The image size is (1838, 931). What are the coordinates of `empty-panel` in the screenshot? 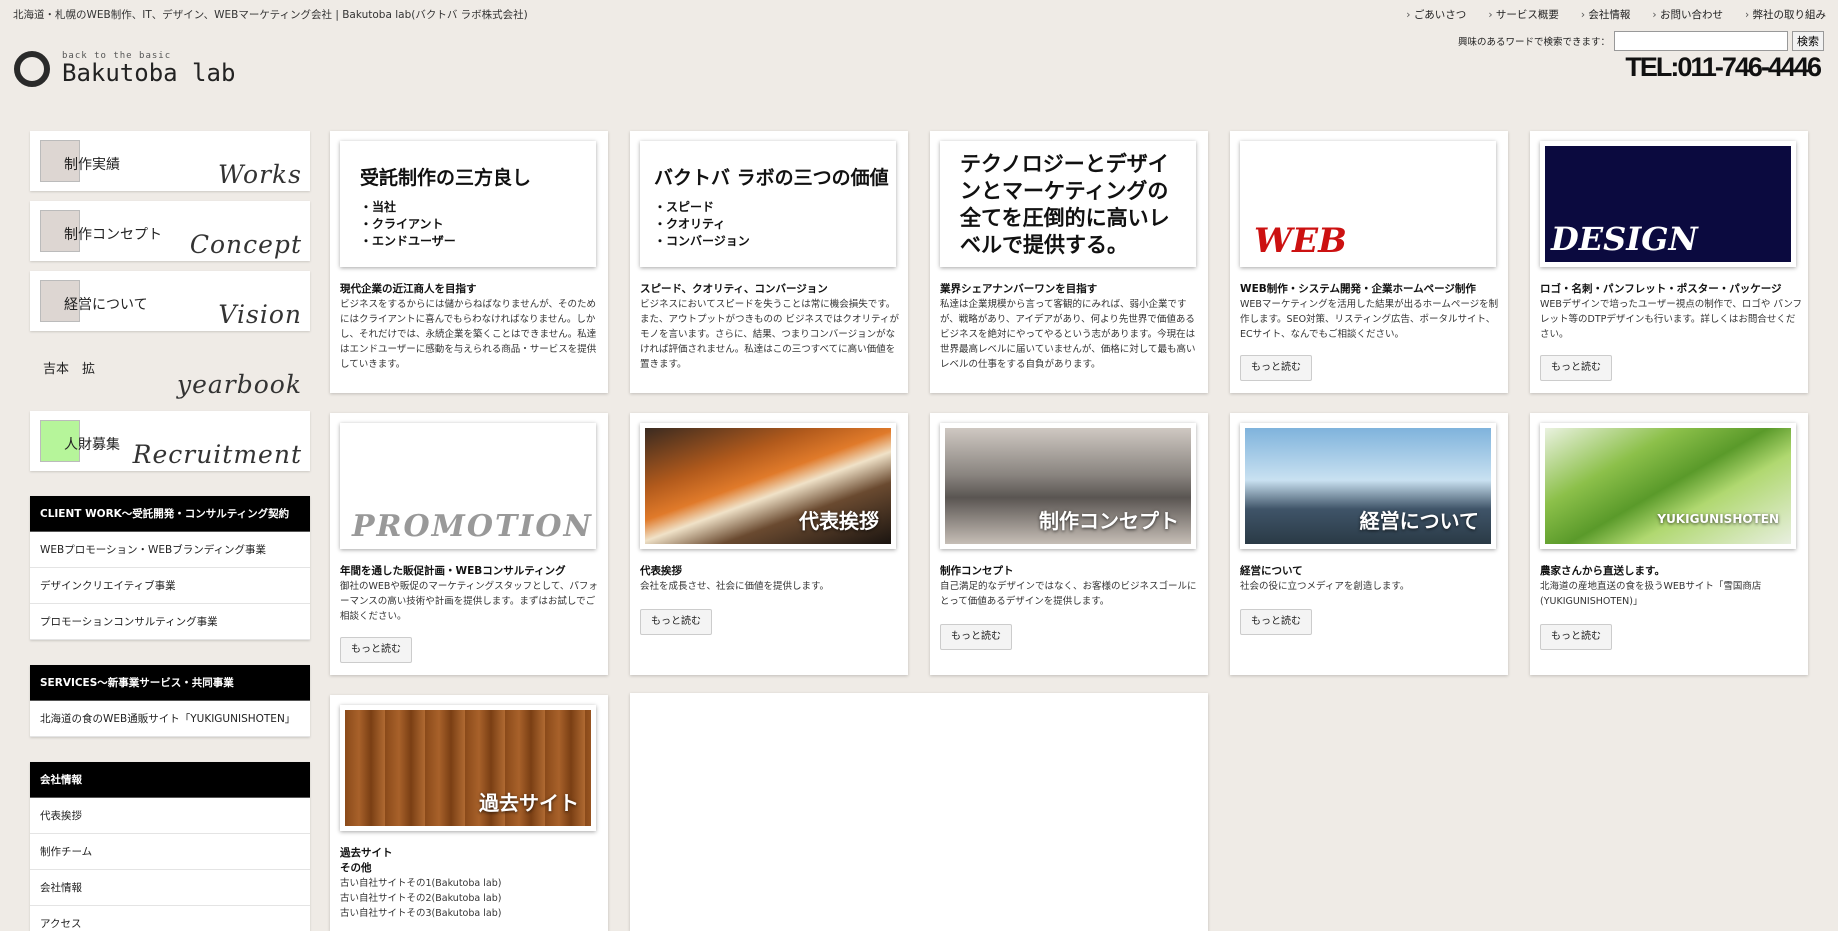 It's located at (919, 812).